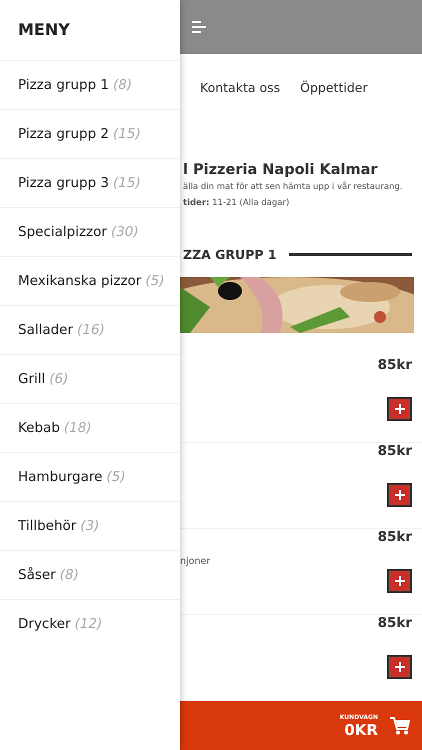 This screenshot has width=422, height=750. I want to click on restaurant-description: älla din mat för att sen hämta upp i vår restaurang., so click(293, 187).